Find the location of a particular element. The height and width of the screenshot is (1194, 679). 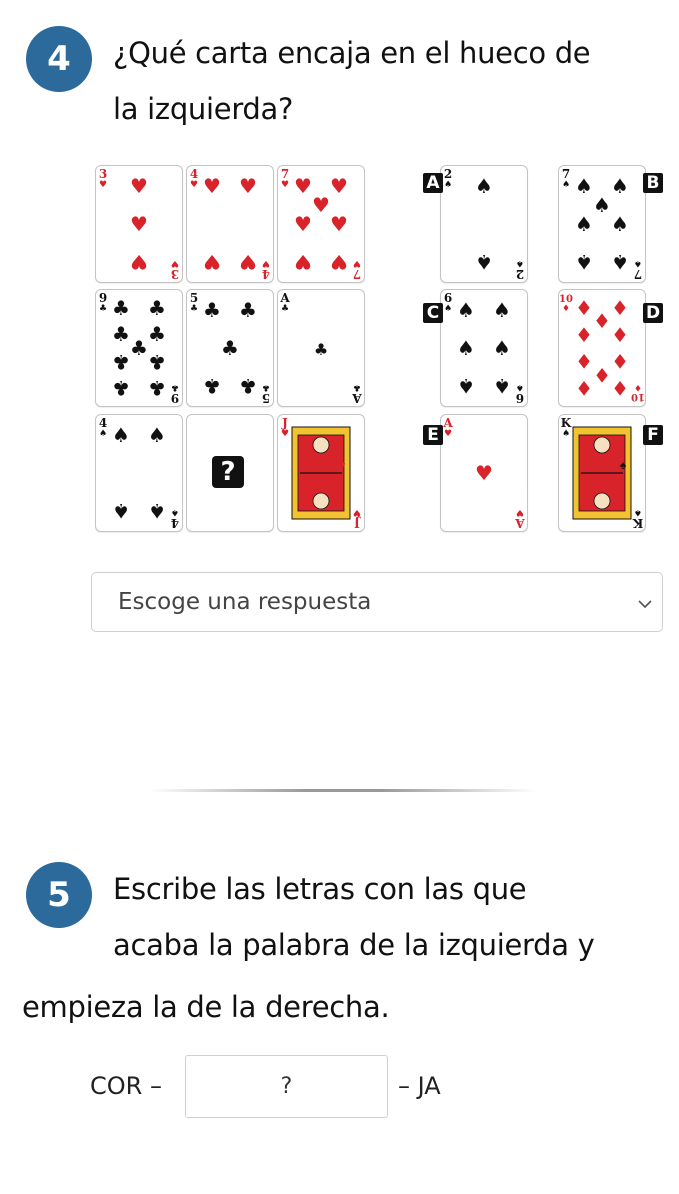

grid-card-7-spades-icon: ♠ is located at coordinates (175, 512).